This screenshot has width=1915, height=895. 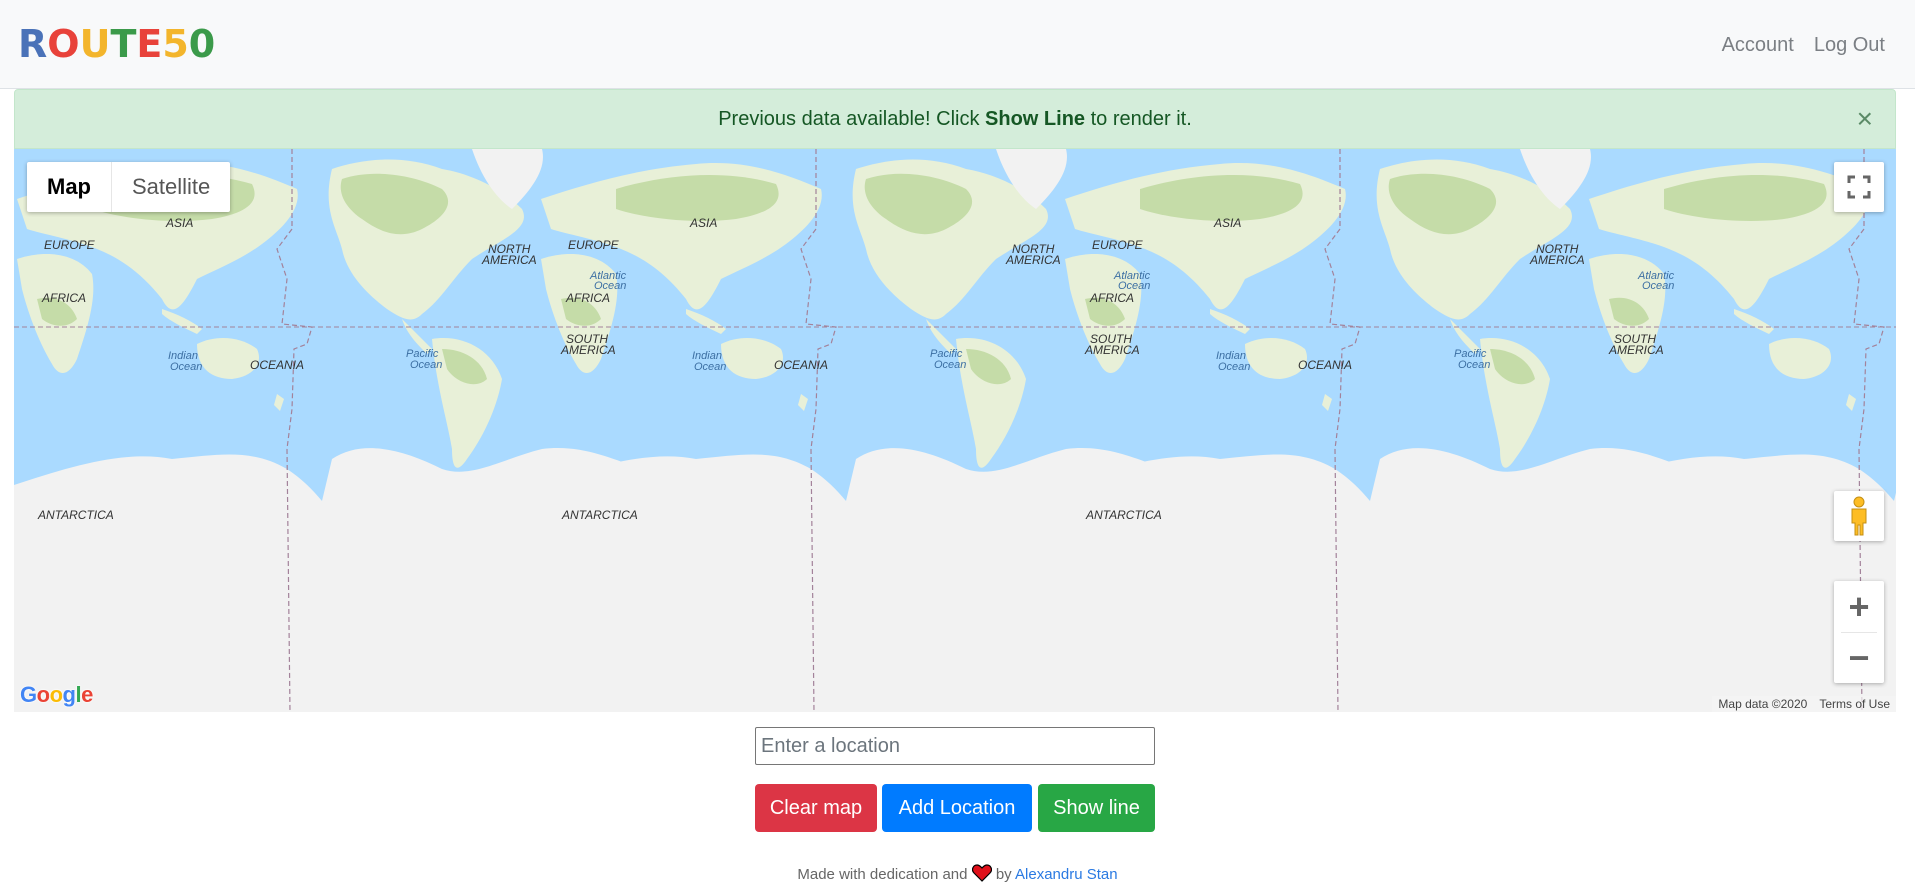 What do you see at coordinates (70, 245) in the screenshot?
I see `label-europe: EUROPE` at bounding box center [70, 245].